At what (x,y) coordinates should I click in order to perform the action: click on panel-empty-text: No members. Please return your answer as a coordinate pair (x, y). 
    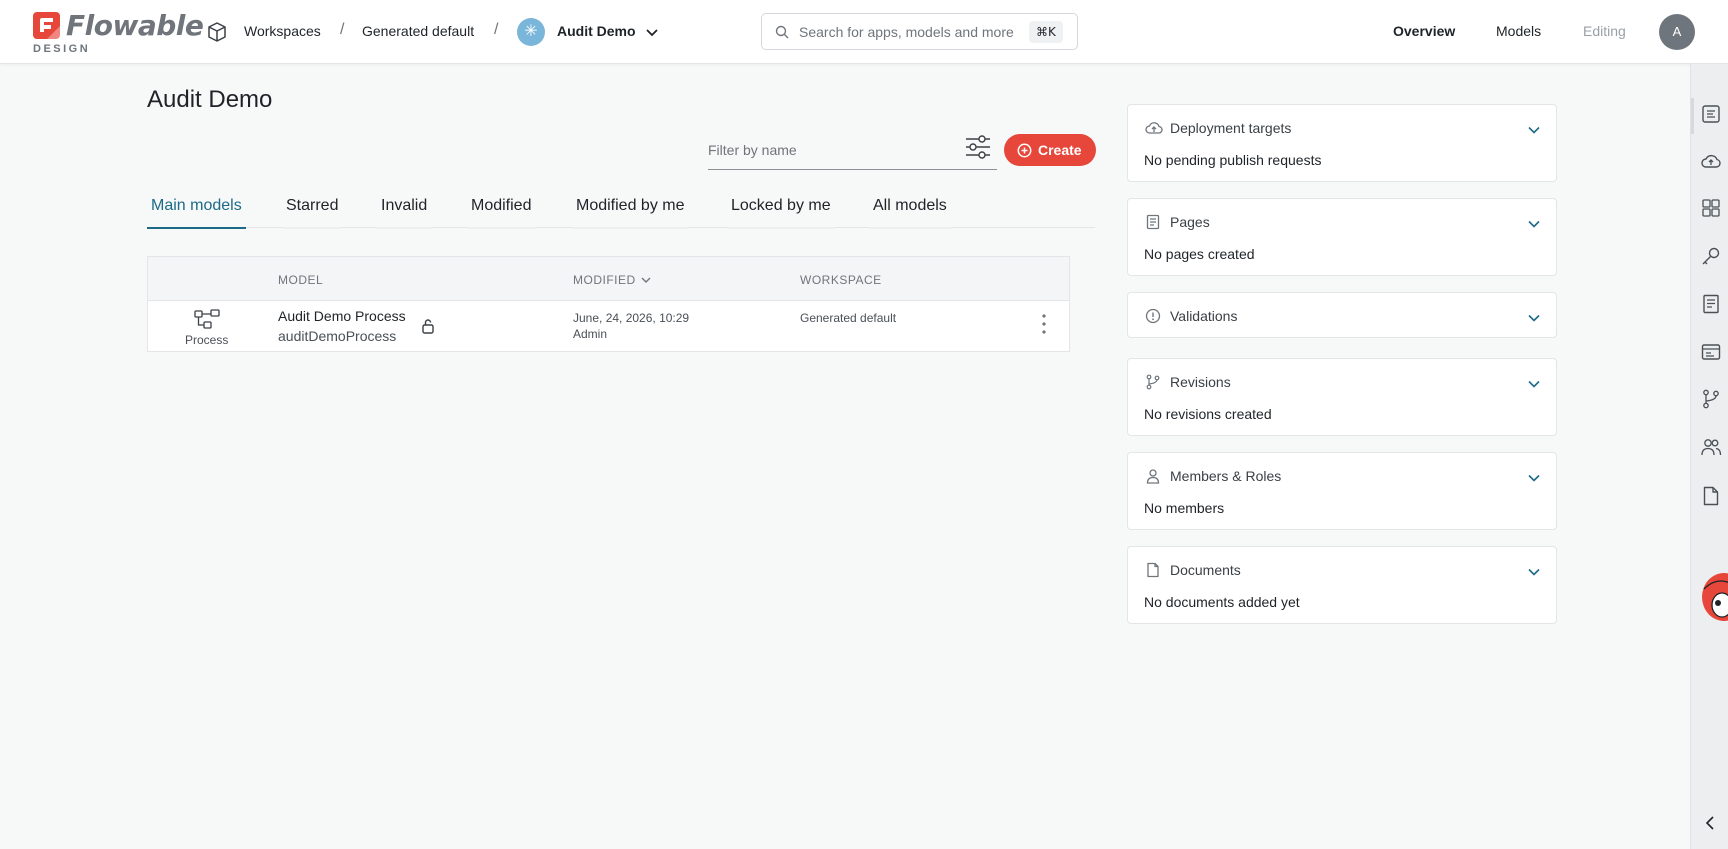
    Looking at the image, I should click on (1184, 508).